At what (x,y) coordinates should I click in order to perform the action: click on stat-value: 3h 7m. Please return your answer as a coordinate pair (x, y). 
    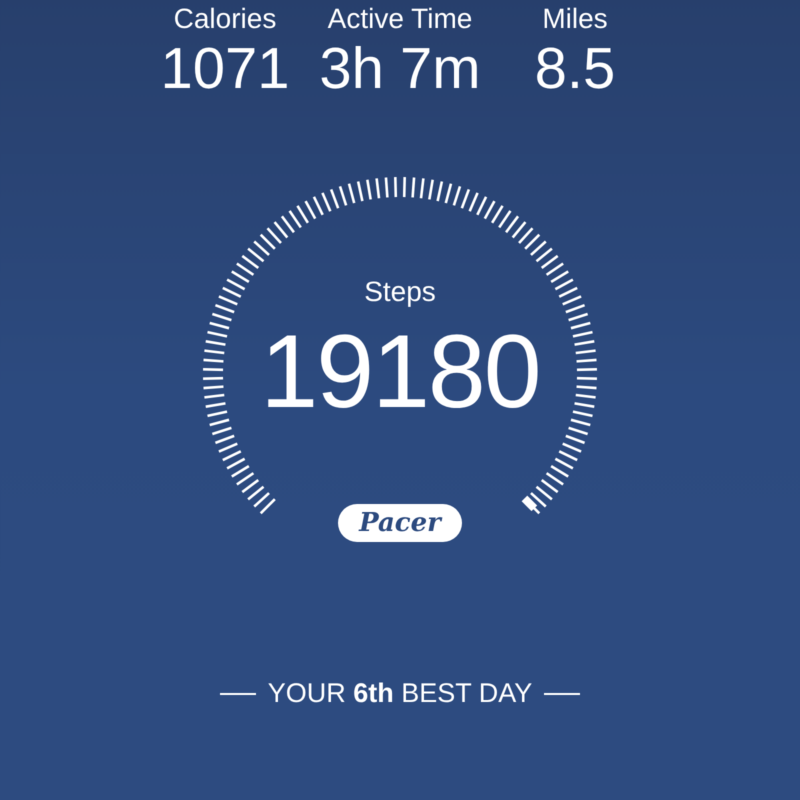
    Looking at the image, I should click on (400, 69).